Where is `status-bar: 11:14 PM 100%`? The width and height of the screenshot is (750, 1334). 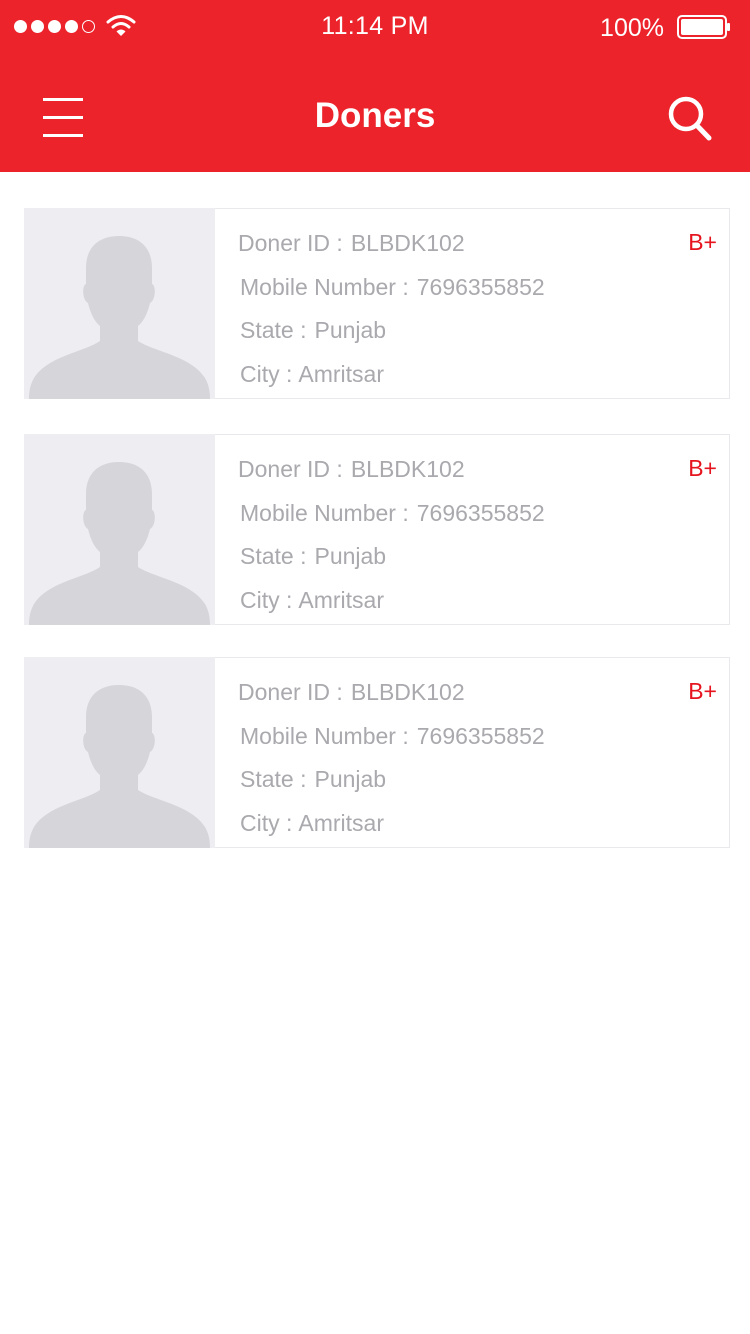
status-bar: 11:14 PM 100% is located at coordinates (375, 27).